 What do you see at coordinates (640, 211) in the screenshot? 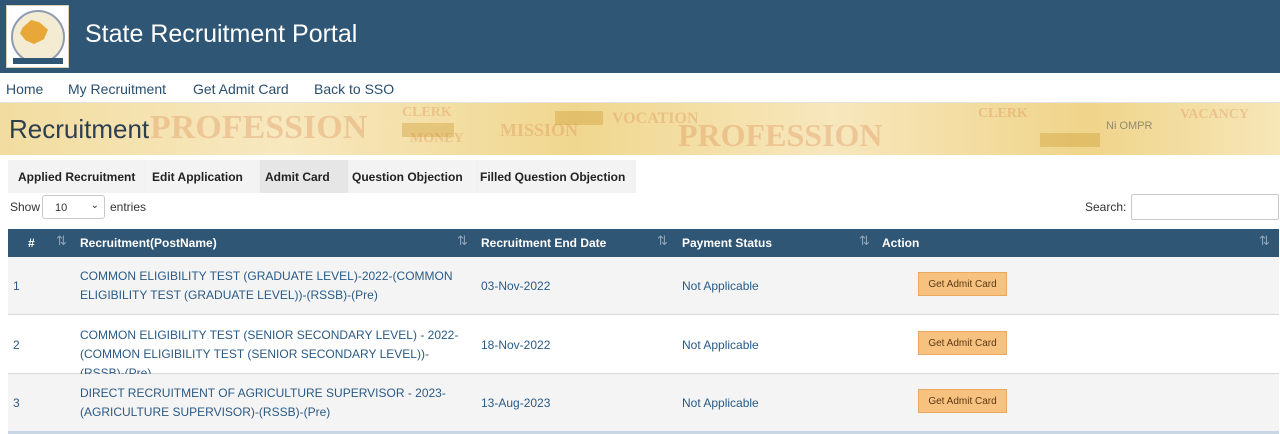
I see `table-controls: Show 10 ⌄ entries Search:` at bounding box center [640, 211].